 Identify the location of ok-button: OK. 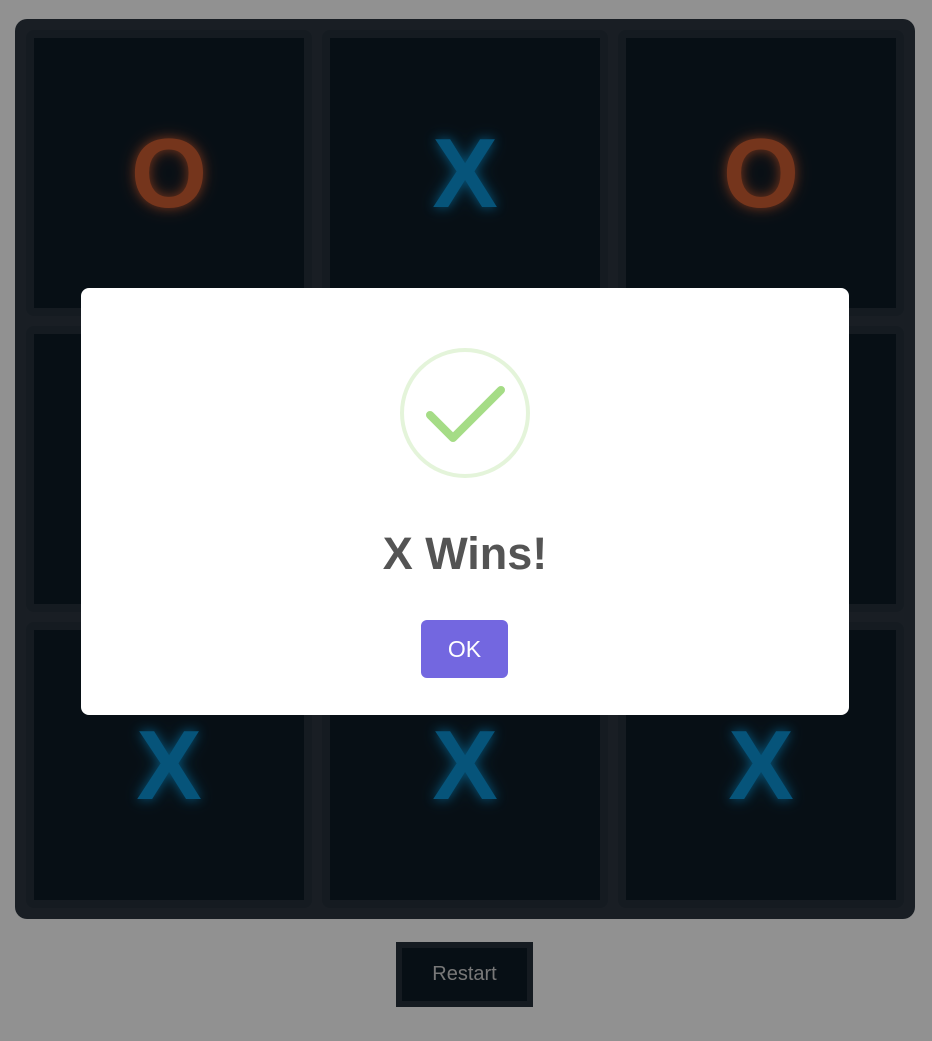
(464, 649).